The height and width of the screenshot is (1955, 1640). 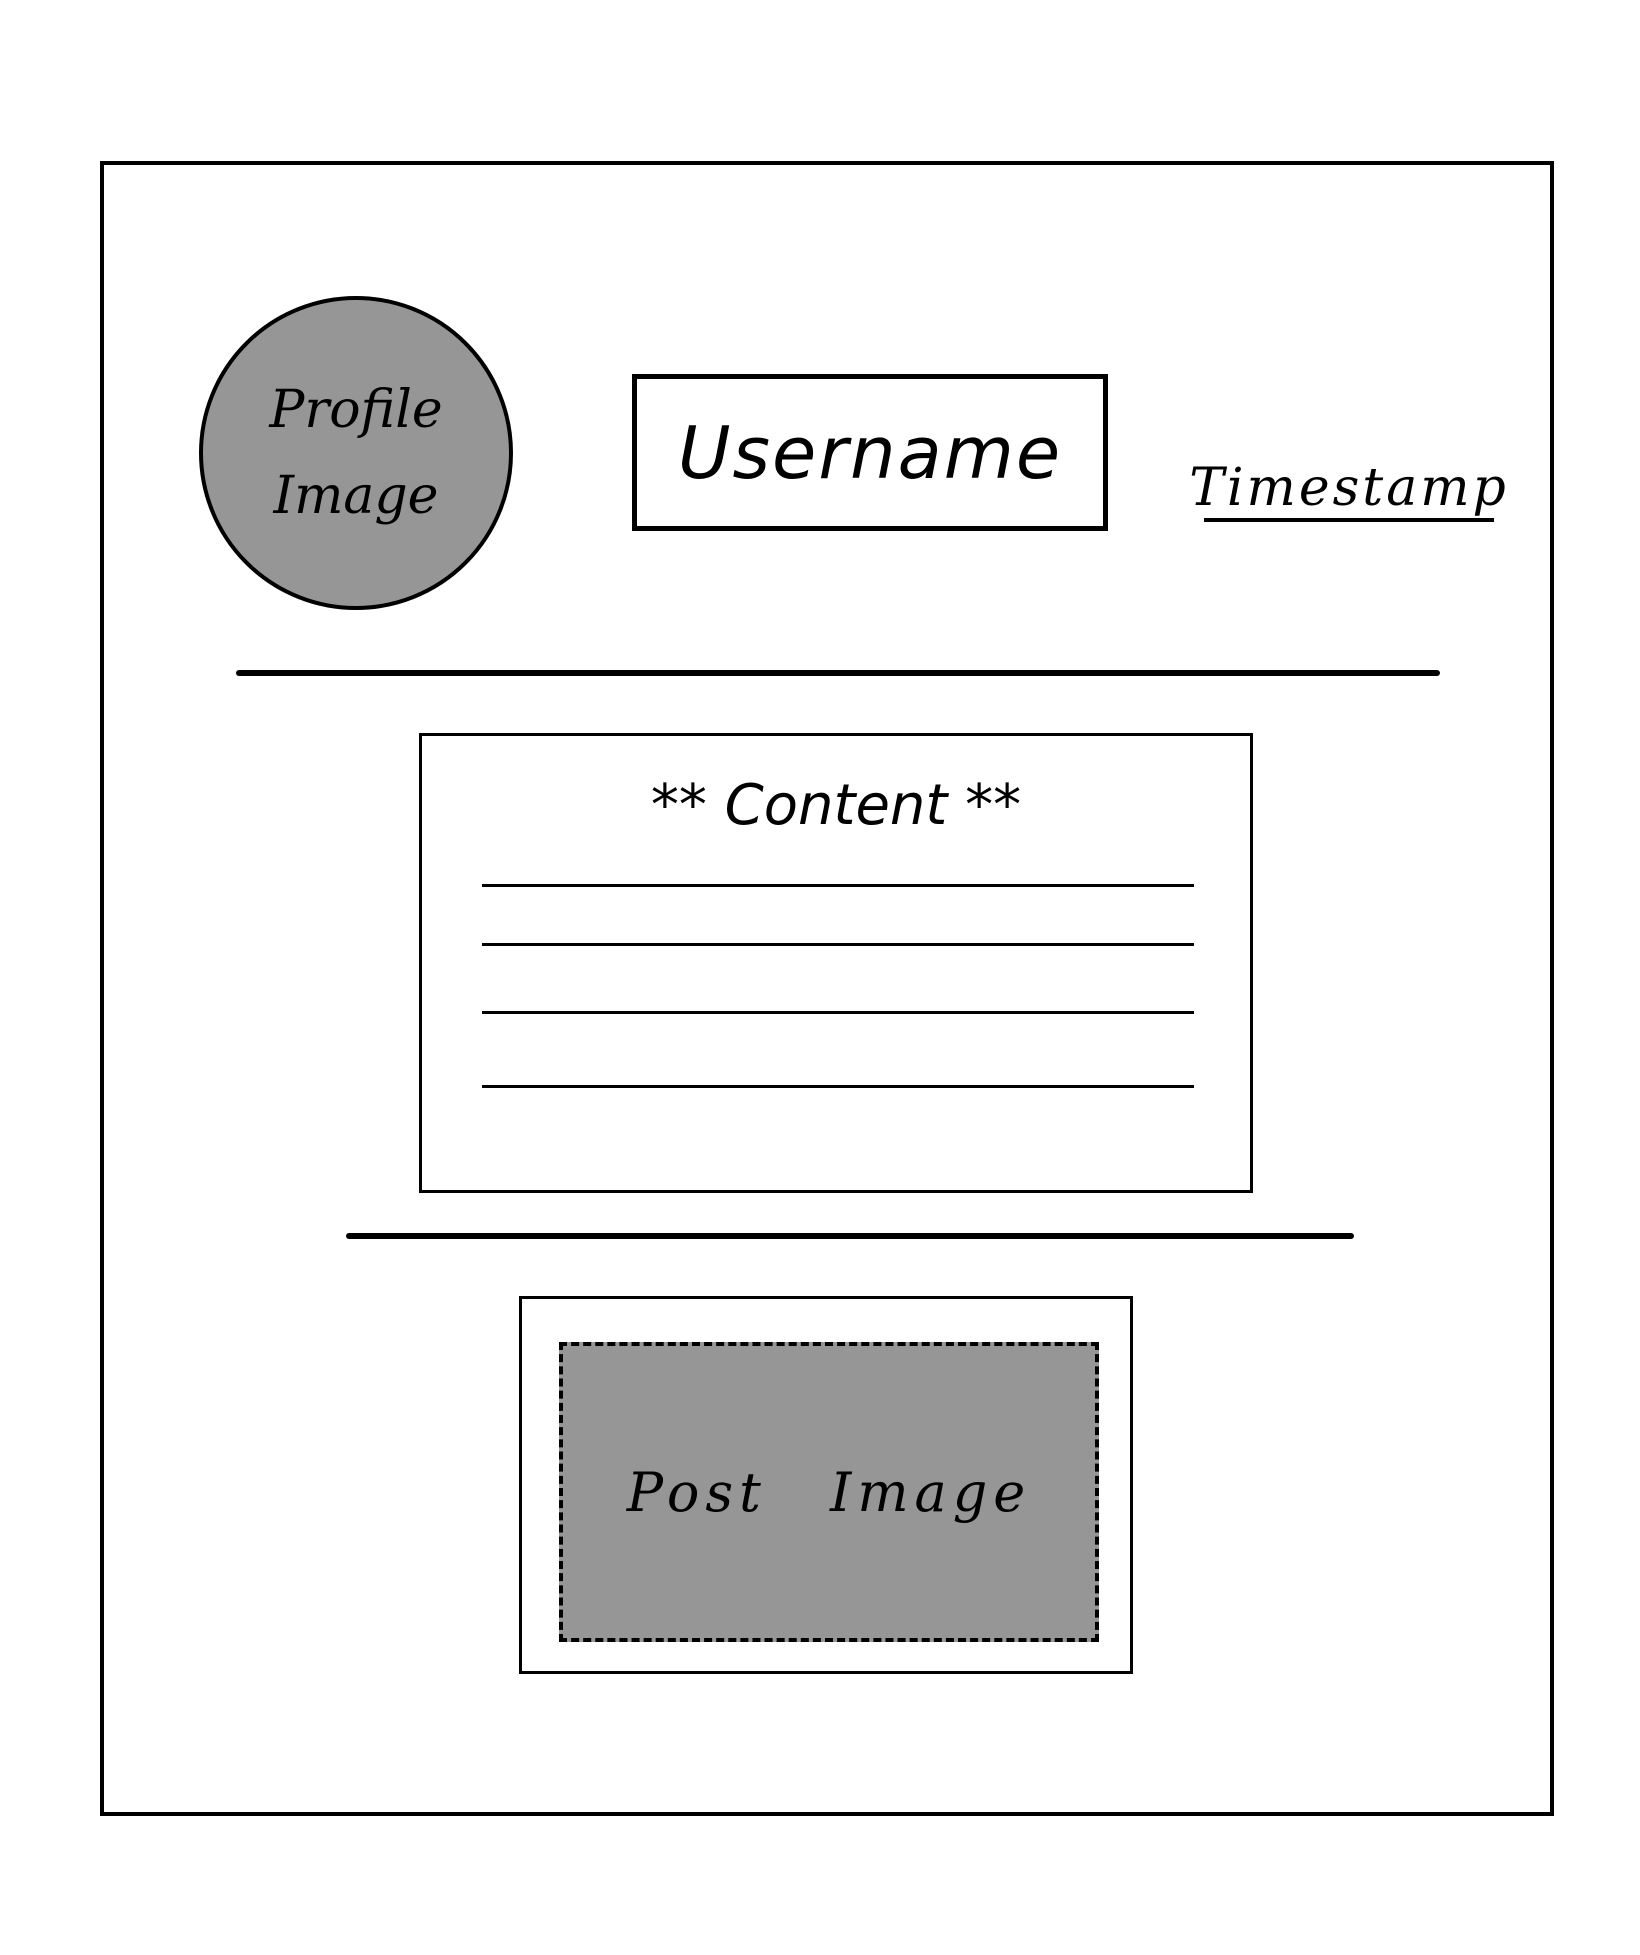 What do you see at coordinates (836, 963) in the screenshot?
I see `content-card: ** Content **` at bounding box center [836, 963].